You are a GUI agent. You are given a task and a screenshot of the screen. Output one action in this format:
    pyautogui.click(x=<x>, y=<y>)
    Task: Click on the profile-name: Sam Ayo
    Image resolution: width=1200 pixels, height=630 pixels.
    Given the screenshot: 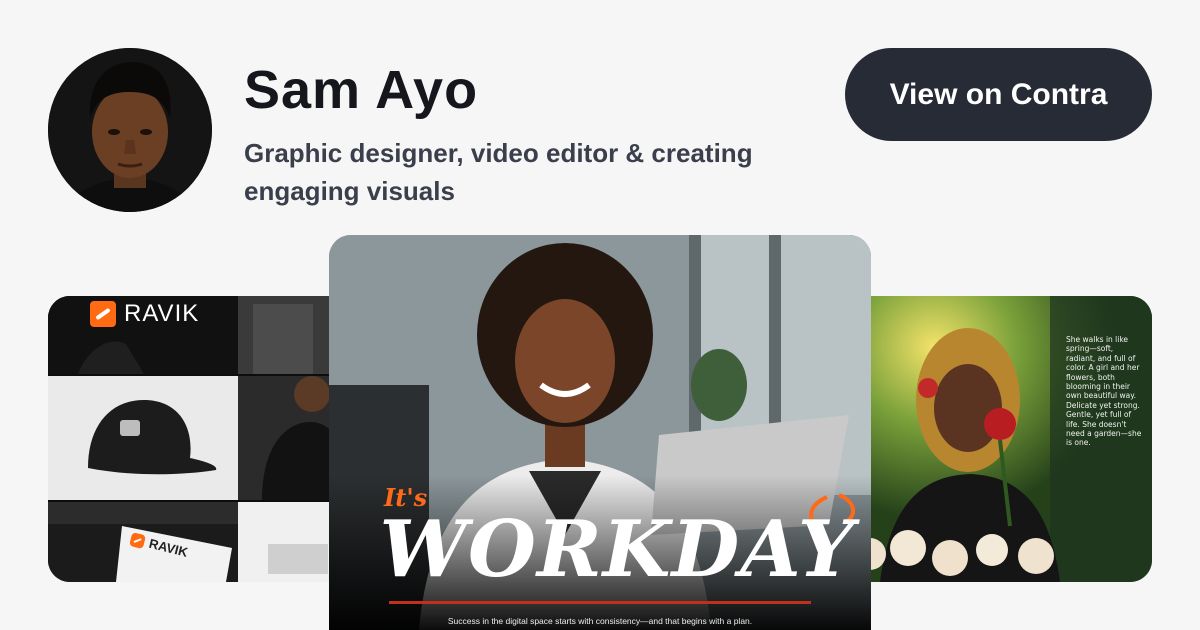 What is the action you would take?
    pyautogui.click(x=361, y=90)
    